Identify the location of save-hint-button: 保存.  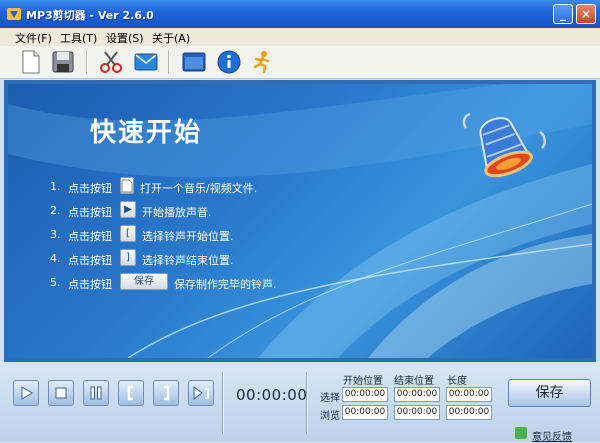
(144, 281).